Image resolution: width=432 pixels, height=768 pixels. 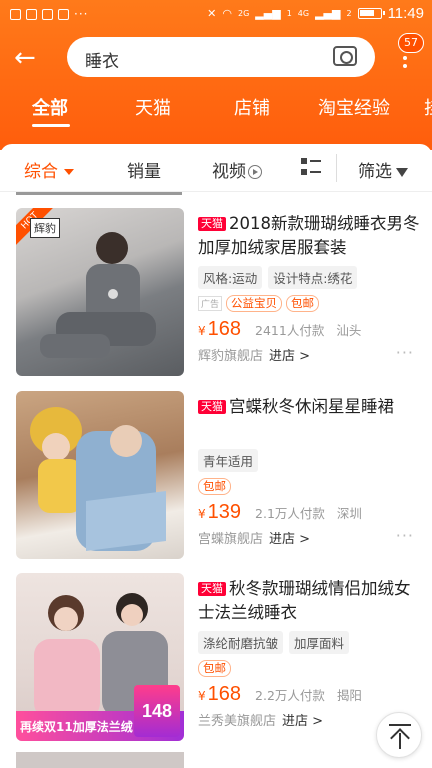 I want to click on filter-label: 筛选, so click(x=375, y=172).